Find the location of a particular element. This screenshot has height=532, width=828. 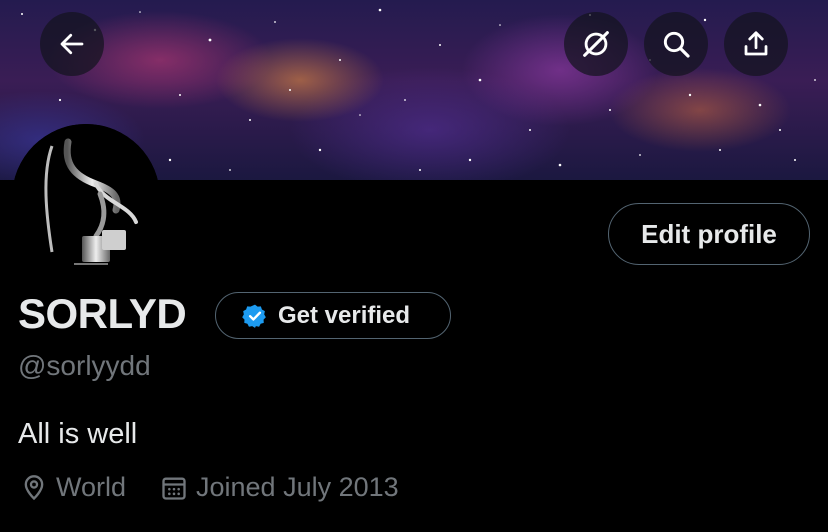

edit-profile-button: Edit profile is located at coordinates (709, 234).